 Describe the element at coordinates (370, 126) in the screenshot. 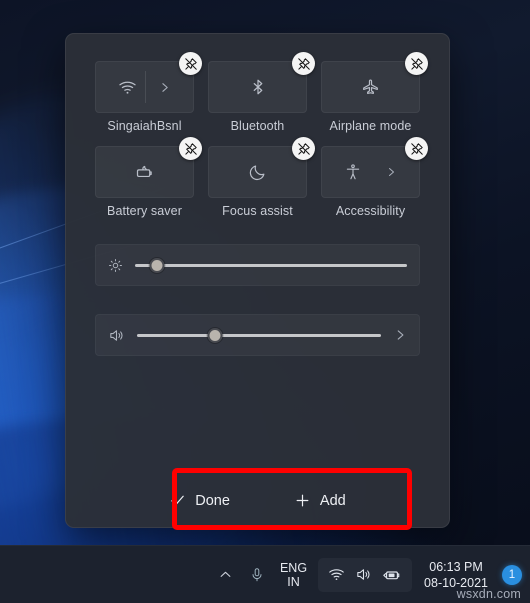

I see `tile-label: Airplane mode` at that location.